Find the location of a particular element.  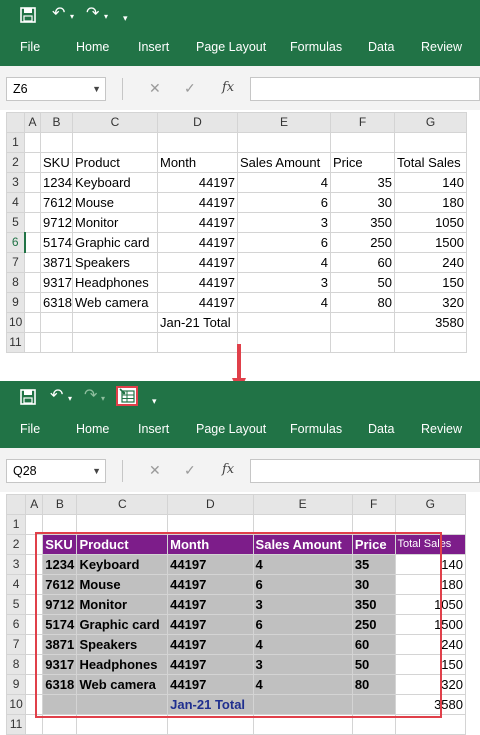

cell: 6 is located at coordinates (284, 242).